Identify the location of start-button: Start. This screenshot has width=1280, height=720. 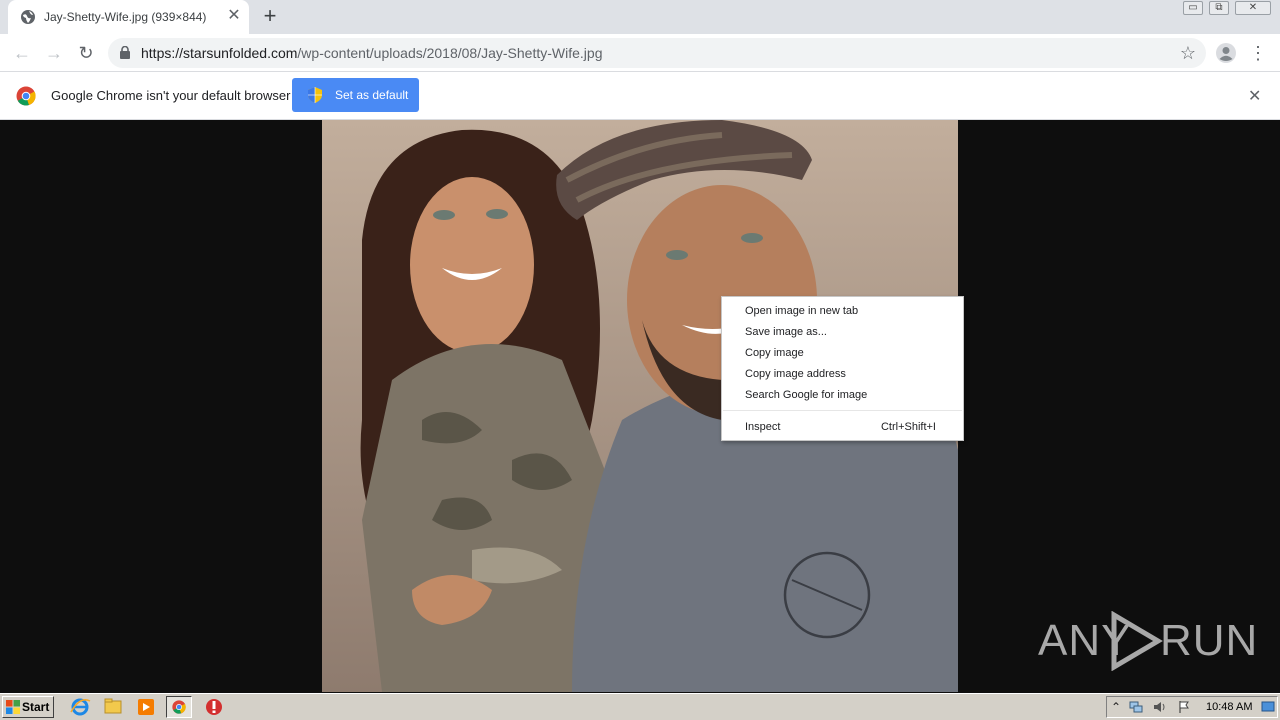
(28, 707).